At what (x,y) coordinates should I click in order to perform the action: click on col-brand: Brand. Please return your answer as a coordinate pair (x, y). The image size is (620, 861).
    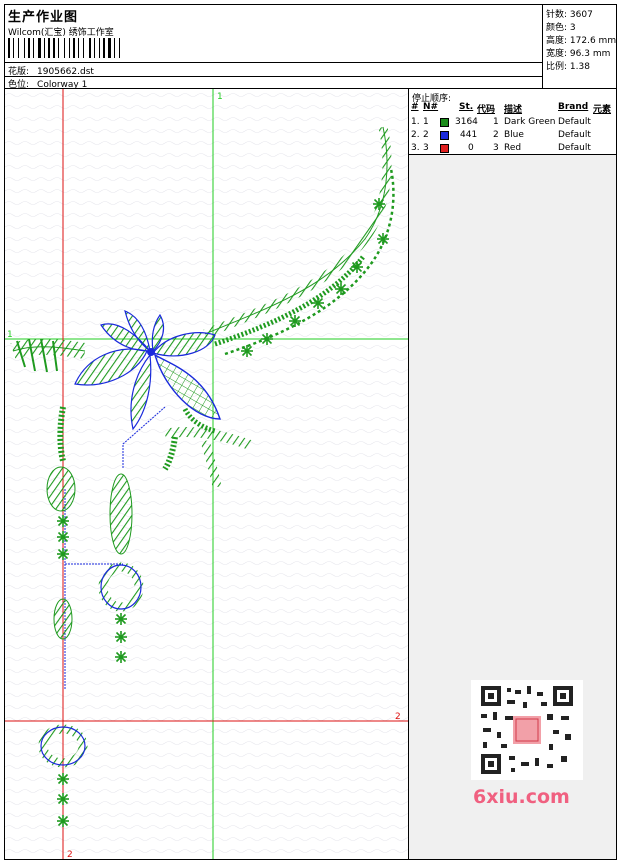
    Looking at the image, I should click on (573, 107).